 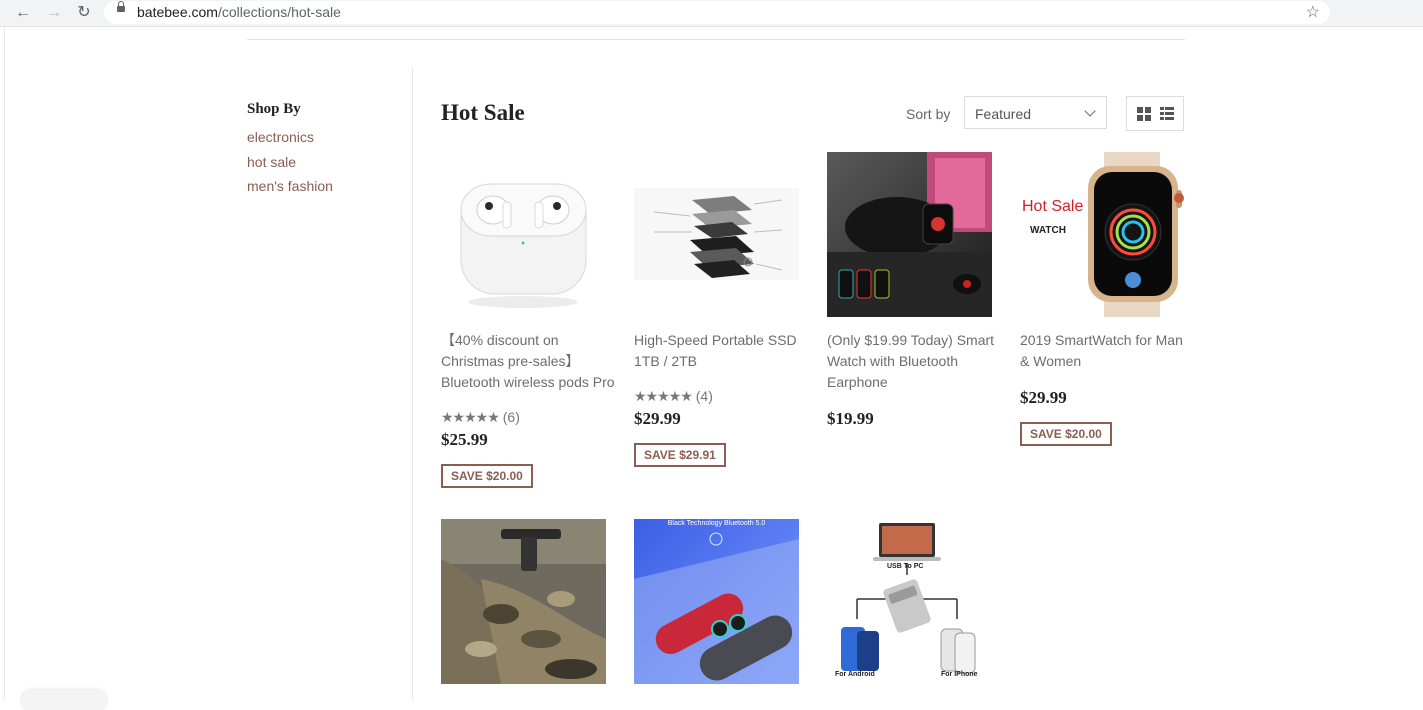 I want to click on view-toggle, so click(x=1155, y=113).